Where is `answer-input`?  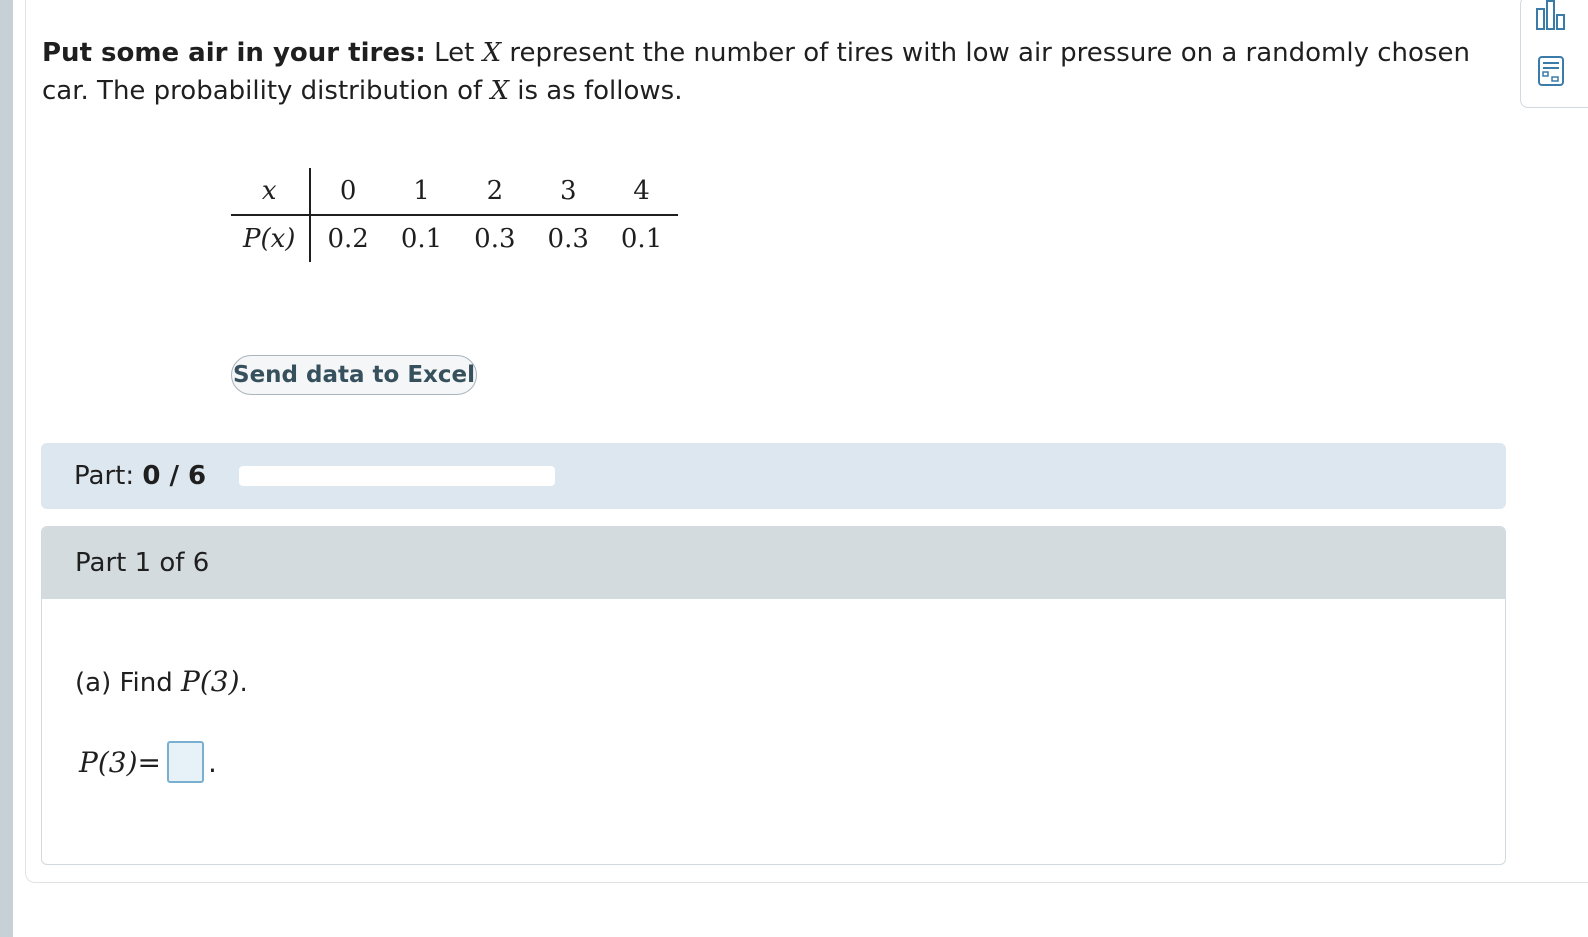
answer-input is located at coordinates (185, 762).